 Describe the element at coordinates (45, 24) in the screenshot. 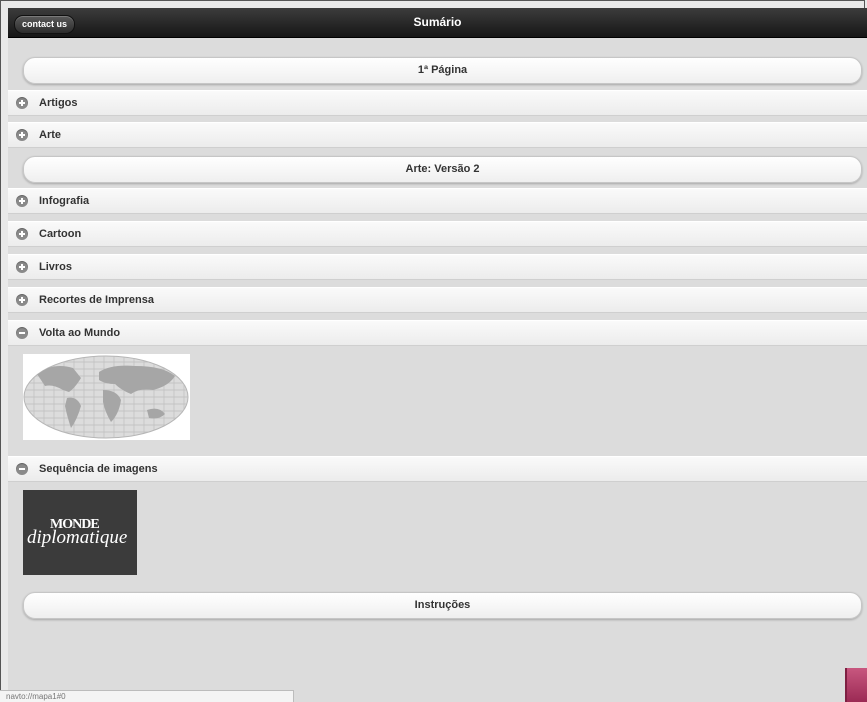

I see `contact-us-button: contact us` at that location.